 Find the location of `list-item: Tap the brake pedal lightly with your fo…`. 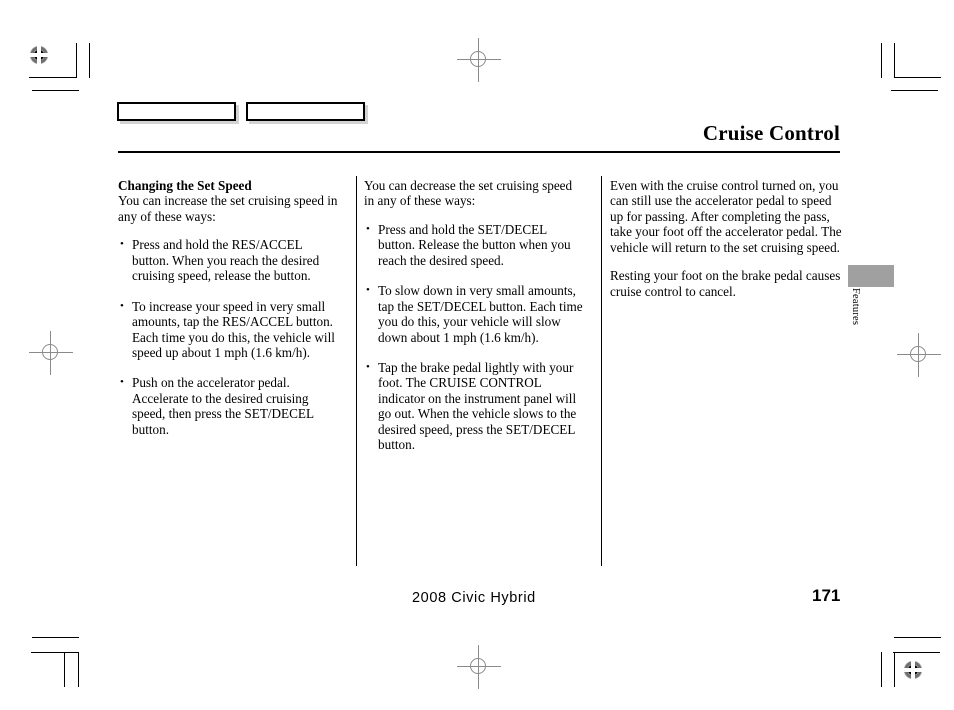

list-item: Tap the brake pedal lightly with your fo… is located at coordinates (474, 406).